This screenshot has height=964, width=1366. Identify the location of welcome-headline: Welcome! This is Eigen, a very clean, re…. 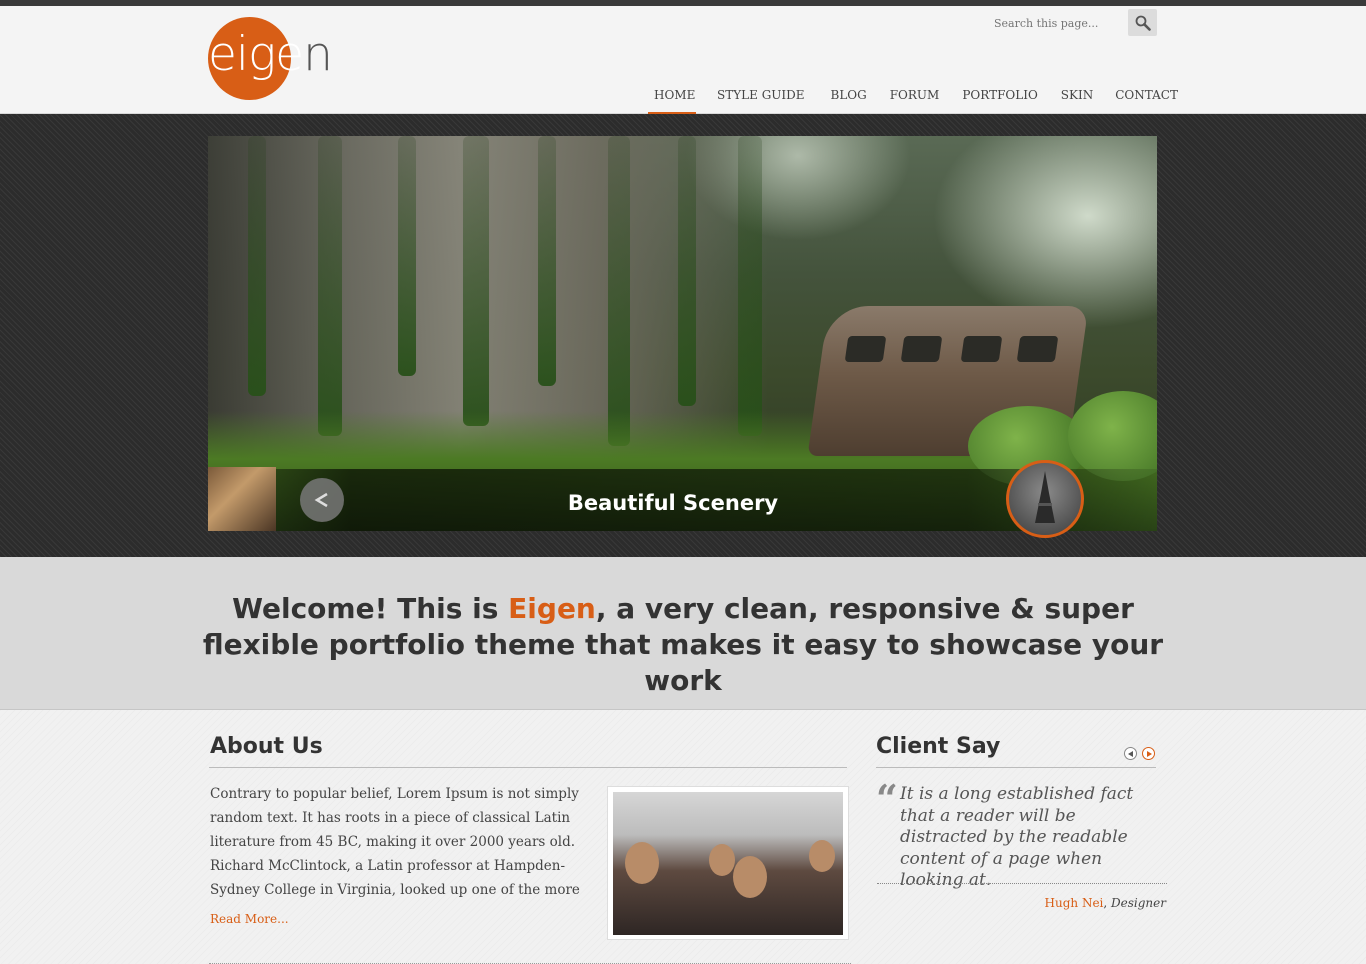
(683, 644).